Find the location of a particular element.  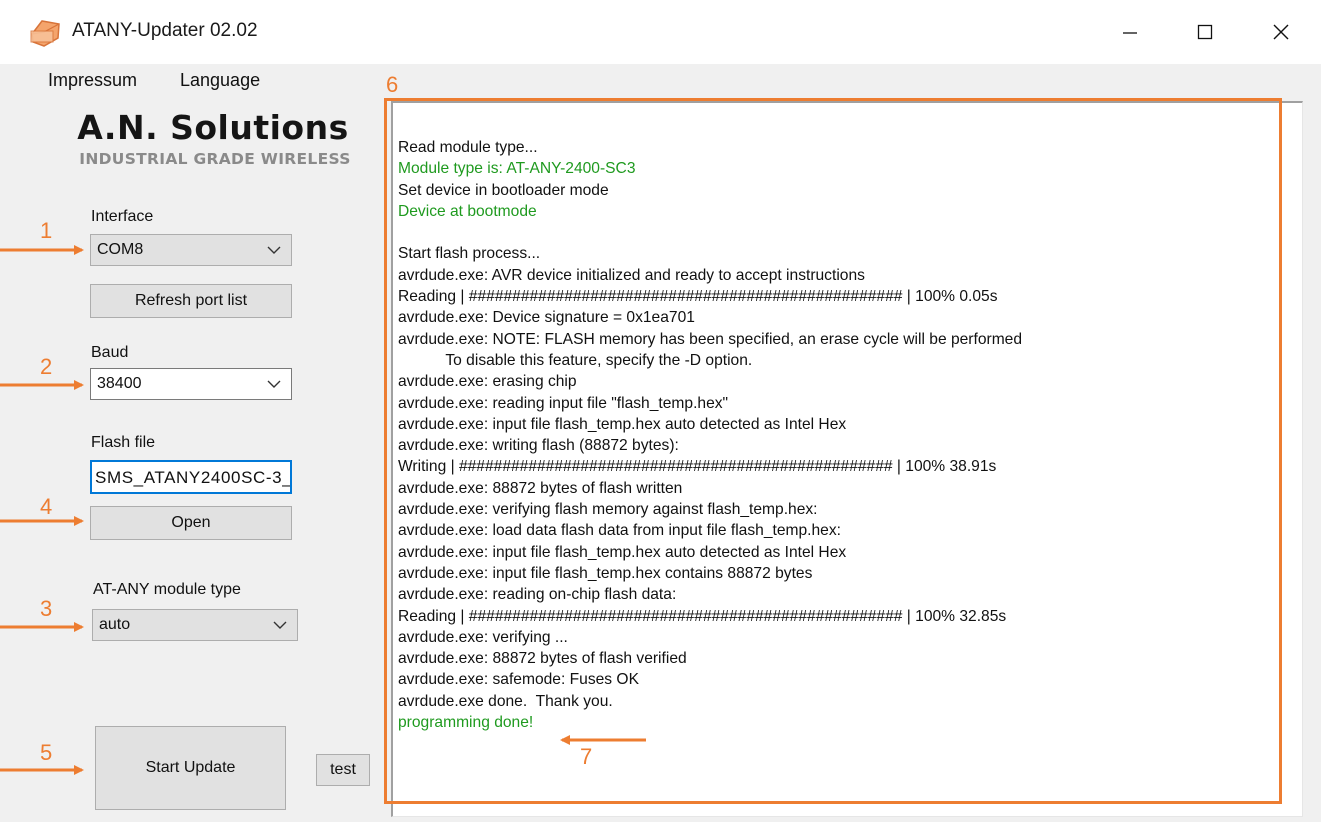

test-button: test is located at coordinates (343, 770).